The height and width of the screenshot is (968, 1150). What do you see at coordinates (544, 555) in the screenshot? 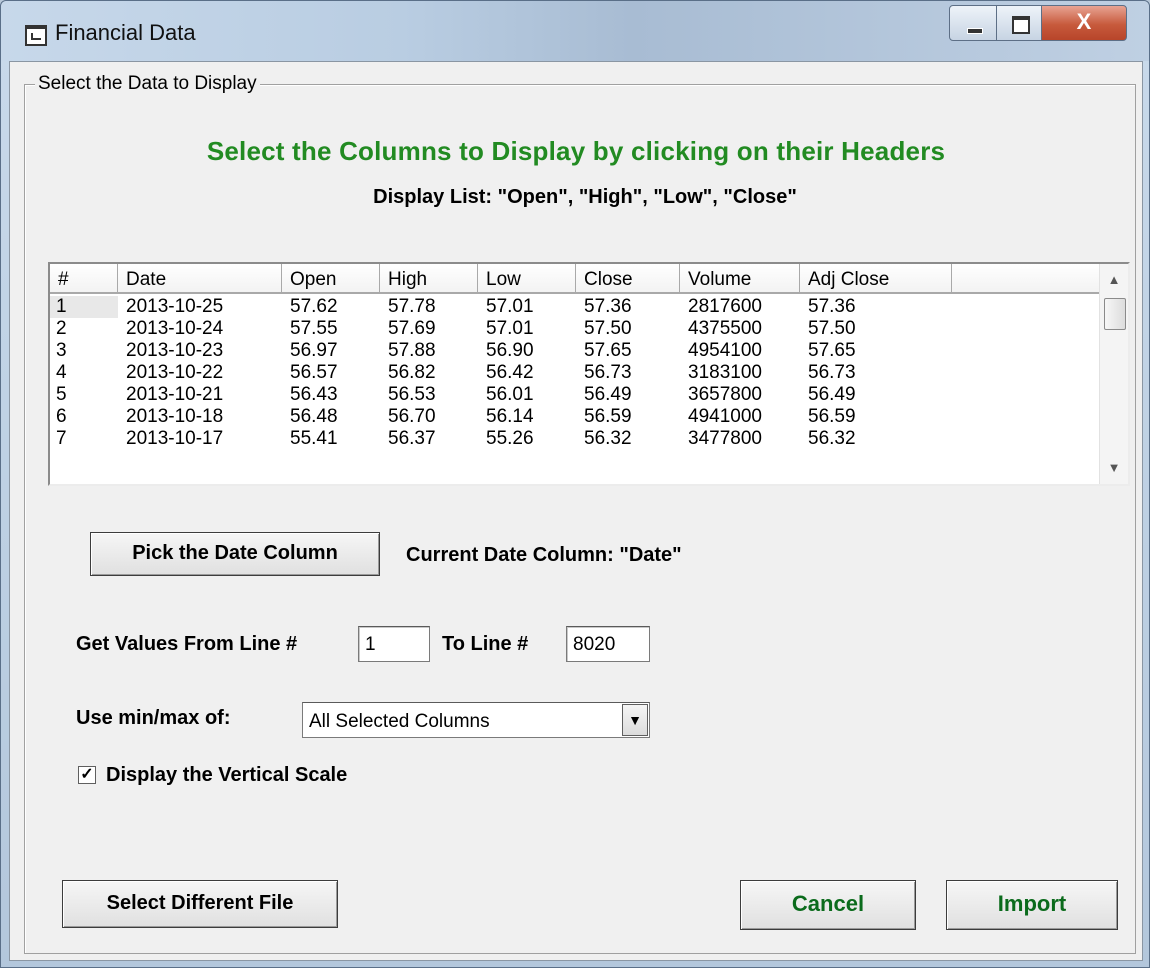
I see `current-date-column-label: Current Date Column: "Date"` at bounding box center [544, 555].